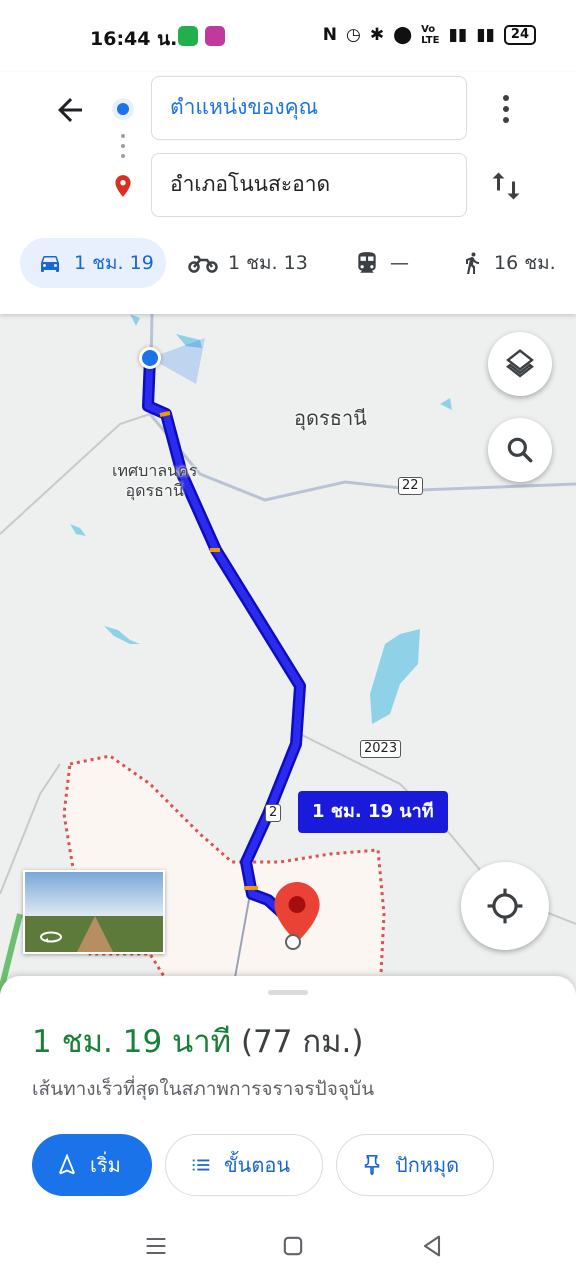 The height and width of the screenshot is (1280, 576). What do you see at coordinates (155, 480) in the screenshot?
I see `map-label-municipality: เทศบาลนคร อุดรธานี` at bounding box center [155, 480].